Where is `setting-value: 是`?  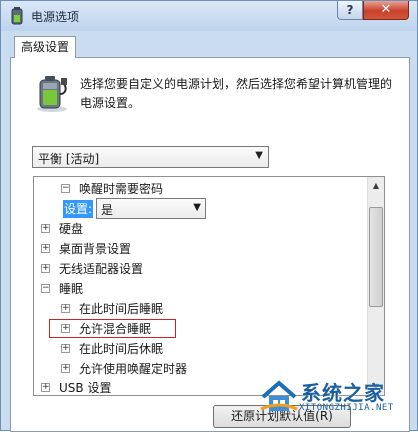 setting-value: 是 is located at coordinates (107, 210).